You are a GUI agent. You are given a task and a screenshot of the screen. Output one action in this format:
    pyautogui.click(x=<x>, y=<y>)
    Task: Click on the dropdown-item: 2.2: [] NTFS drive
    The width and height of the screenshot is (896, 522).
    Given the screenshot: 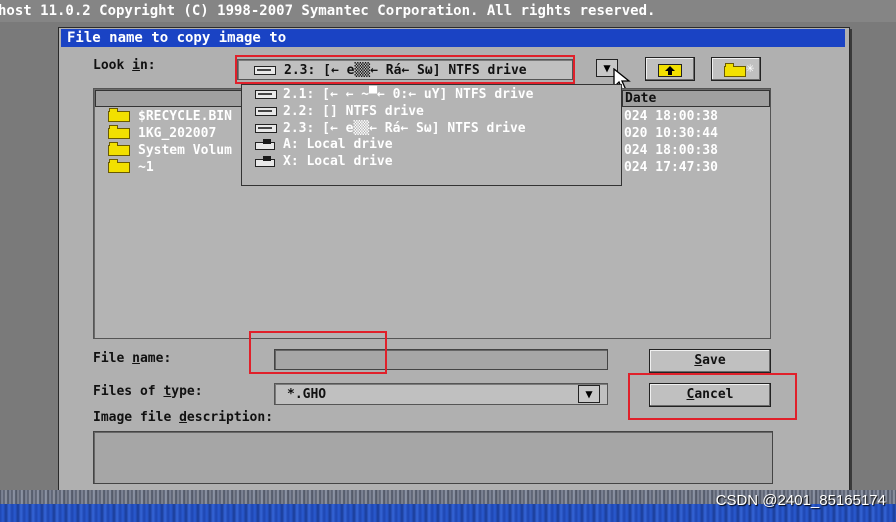 What is the action you would take?
    pyautogui.click(x=339, y=112)
    